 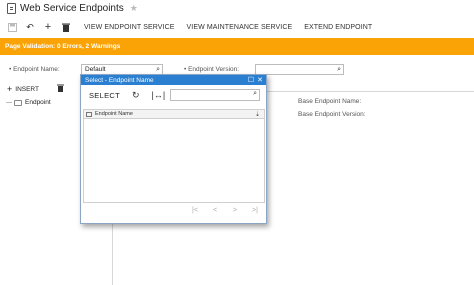 I want to click on next-page-icon: >, so click(x=235, y=210).